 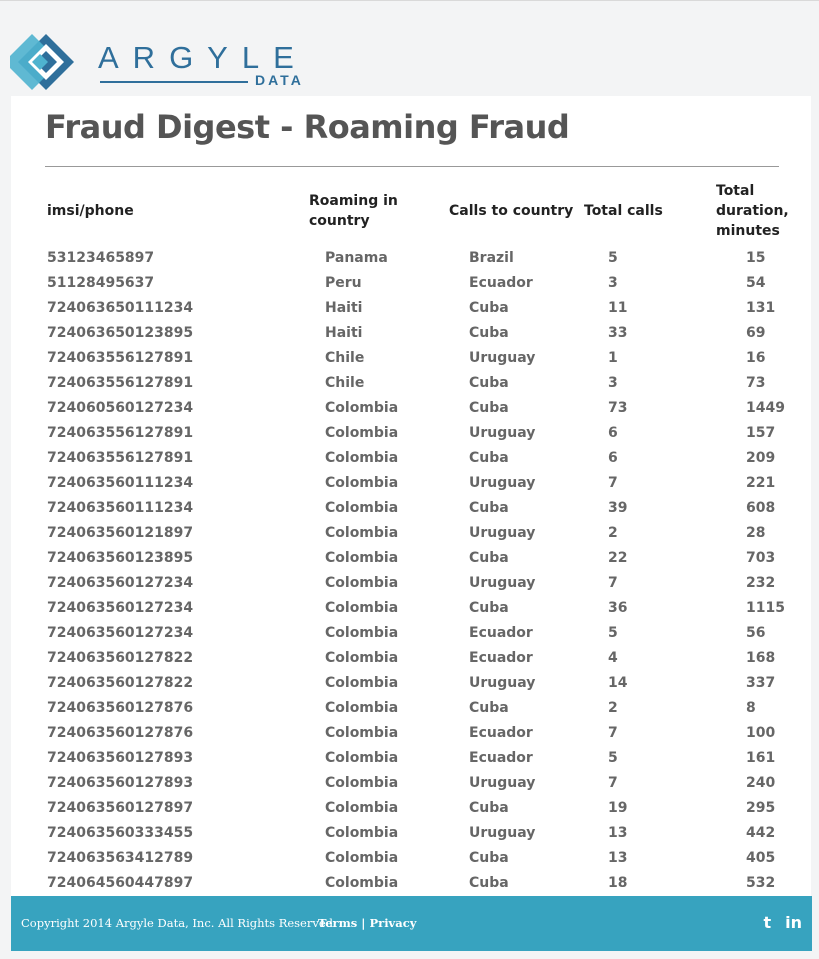 What do you see at coordinates (120, 808) in the screenshot?
I see `cell-imsi: 724063560127897` at bounding box center [120, 808].